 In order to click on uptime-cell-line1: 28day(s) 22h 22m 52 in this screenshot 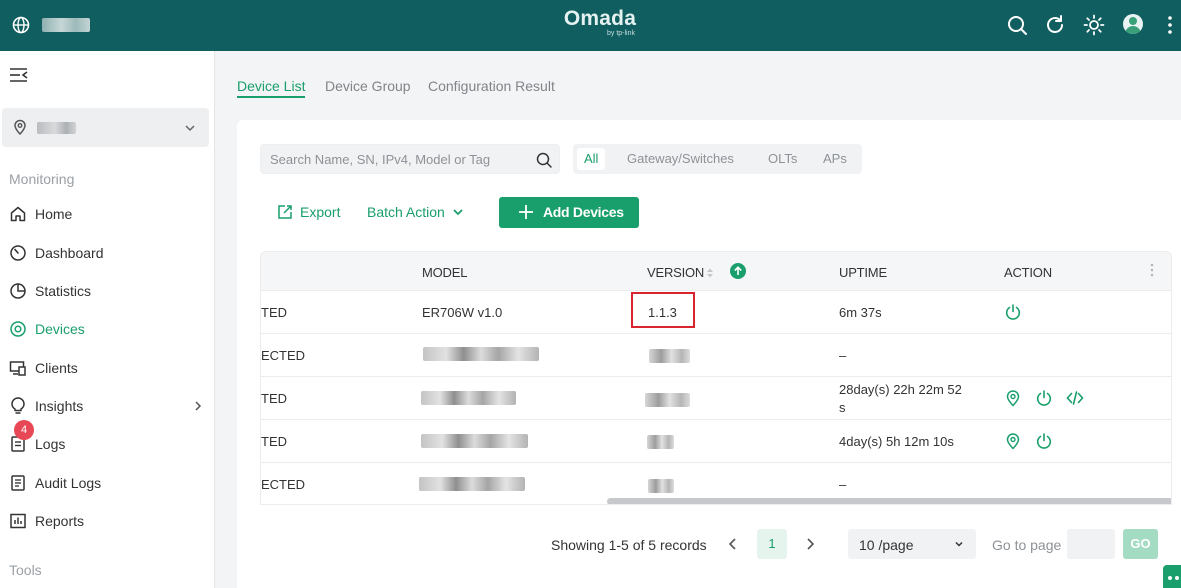, I will do `click(900, 389)`.